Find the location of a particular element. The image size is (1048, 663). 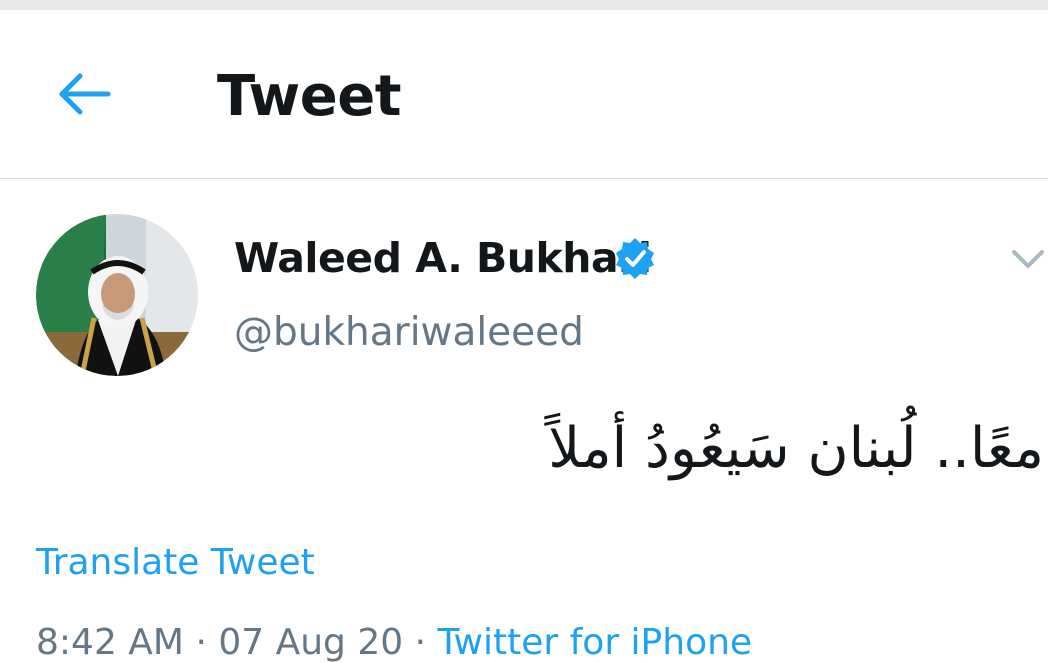

author-display-name: Waleed A. Bukhari is located at coordinates (443, 258).